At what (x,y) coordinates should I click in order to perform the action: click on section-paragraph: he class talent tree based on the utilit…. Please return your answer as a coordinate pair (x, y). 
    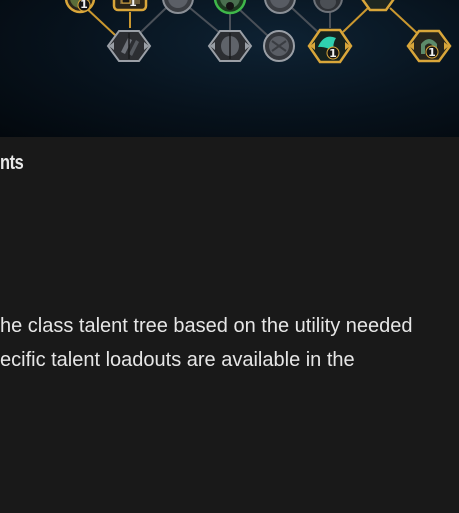
    Looking at the image, I should click on (229, 343).